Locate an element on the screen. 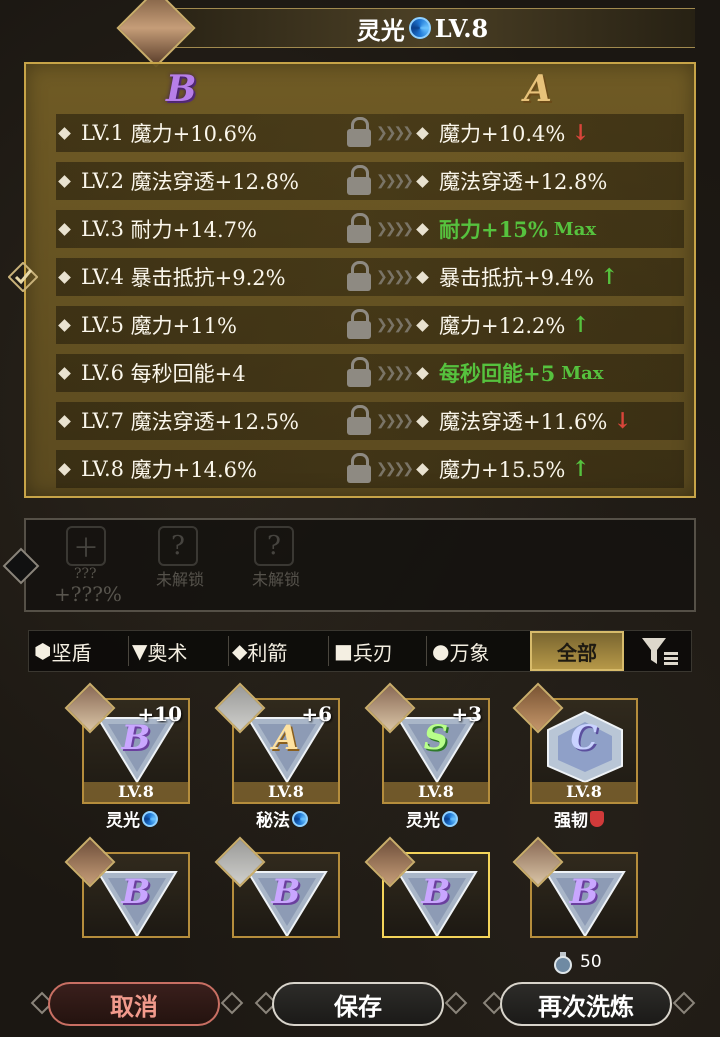  potion-icon is located at coordinates (563, 963).